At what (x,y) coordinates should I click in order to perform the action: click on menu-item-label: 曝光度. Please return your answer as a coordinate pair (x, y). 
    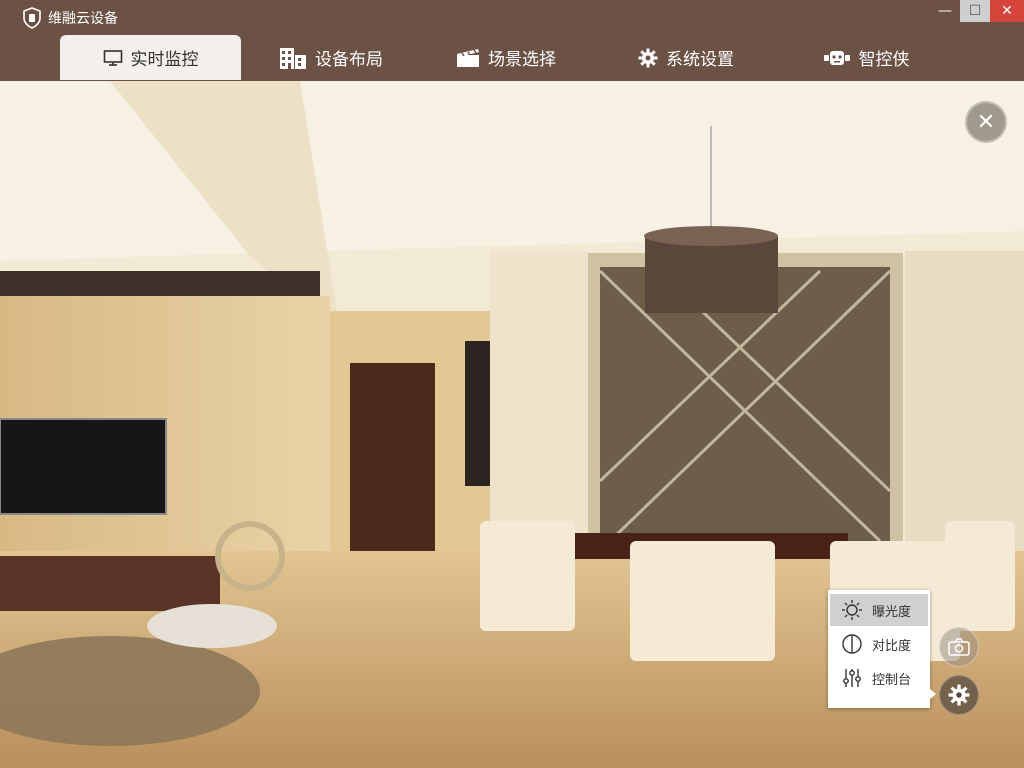
    Looking at the image, I should click on (892, 612).